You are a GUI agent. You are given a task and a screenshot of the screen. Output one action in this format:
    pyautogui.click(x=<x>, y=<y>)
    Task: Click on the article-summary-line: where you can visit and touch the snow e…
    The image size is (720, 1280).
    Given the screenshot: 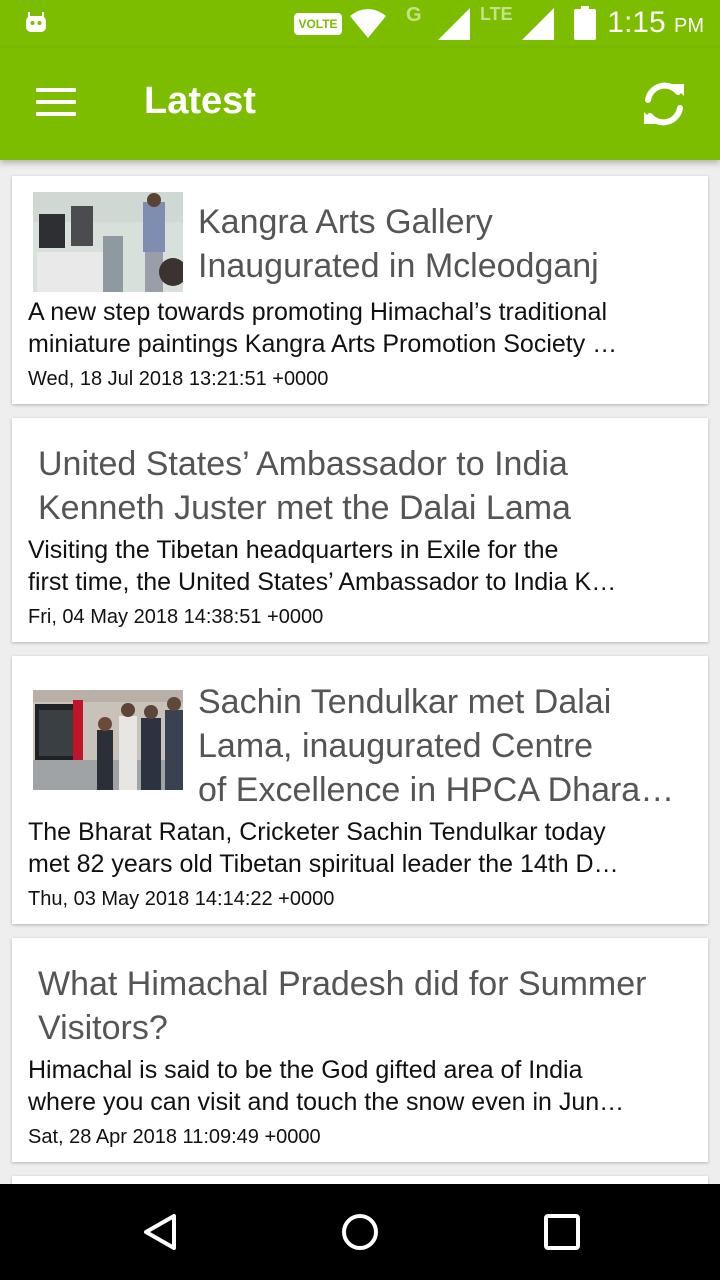 What is the action you would take?
    pyautogui.click(x=326, y=1102)
    